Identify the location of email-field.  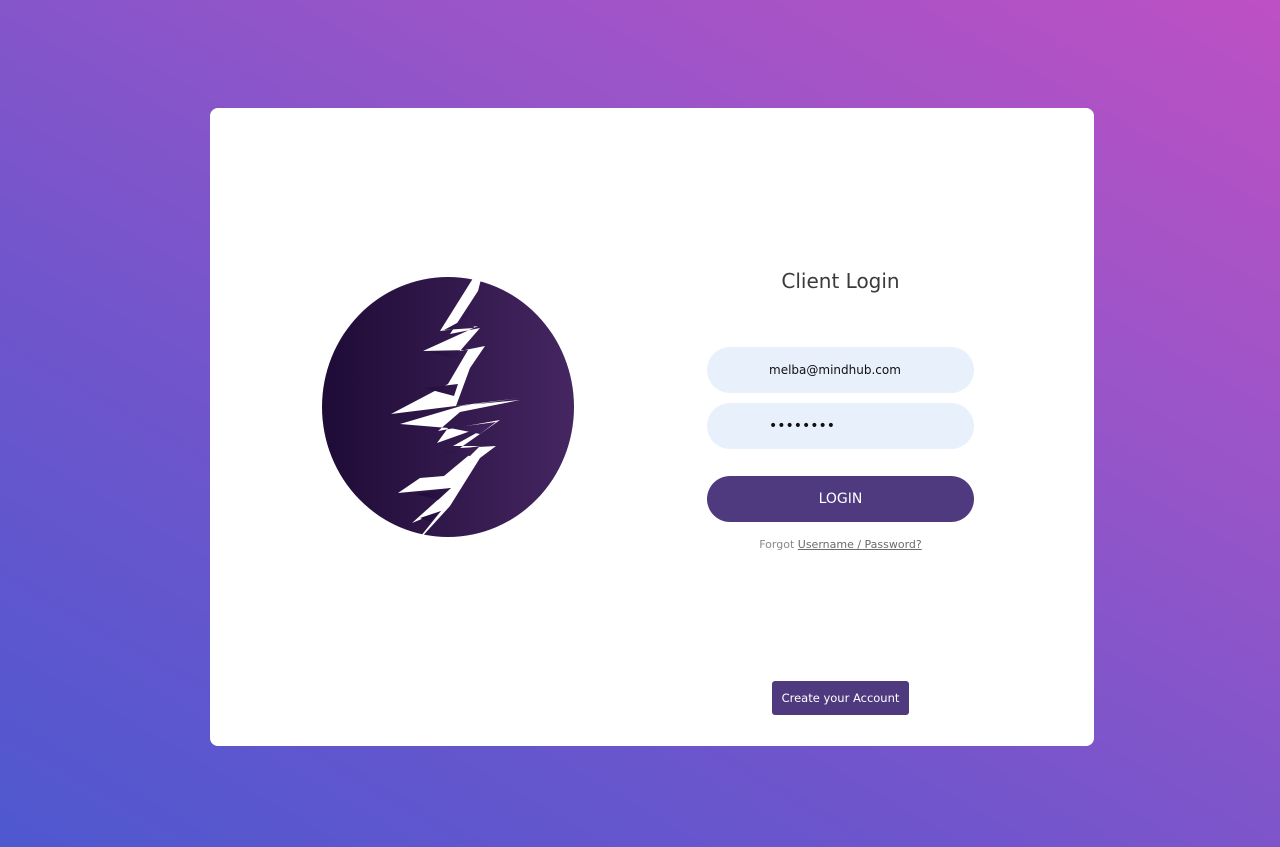
(840, 370).